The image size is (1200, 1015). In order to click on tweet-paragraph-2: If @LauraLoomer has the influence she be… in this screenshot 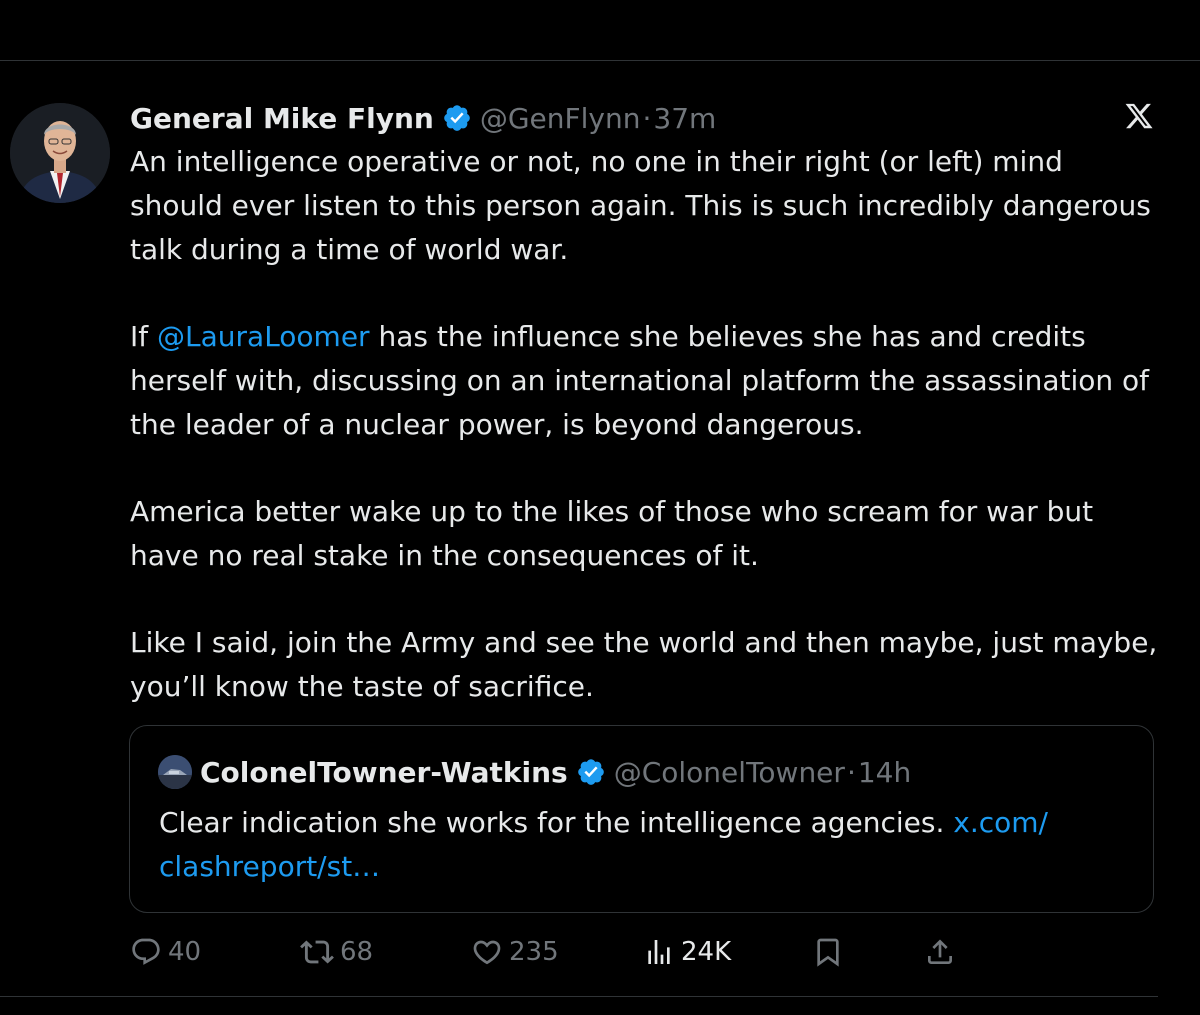, I will do `click(645, 381)`.